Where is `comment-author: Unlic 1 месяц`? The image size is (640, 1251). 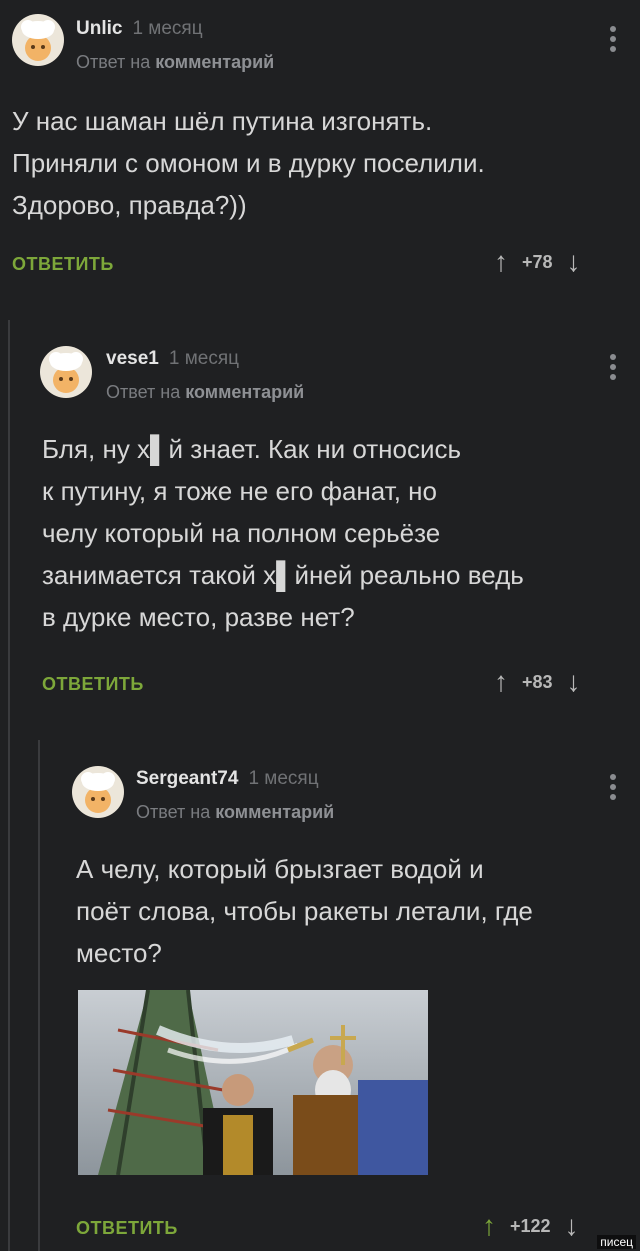 comment-author: Unlic 1 месяц is located at coordinates (139, 29).